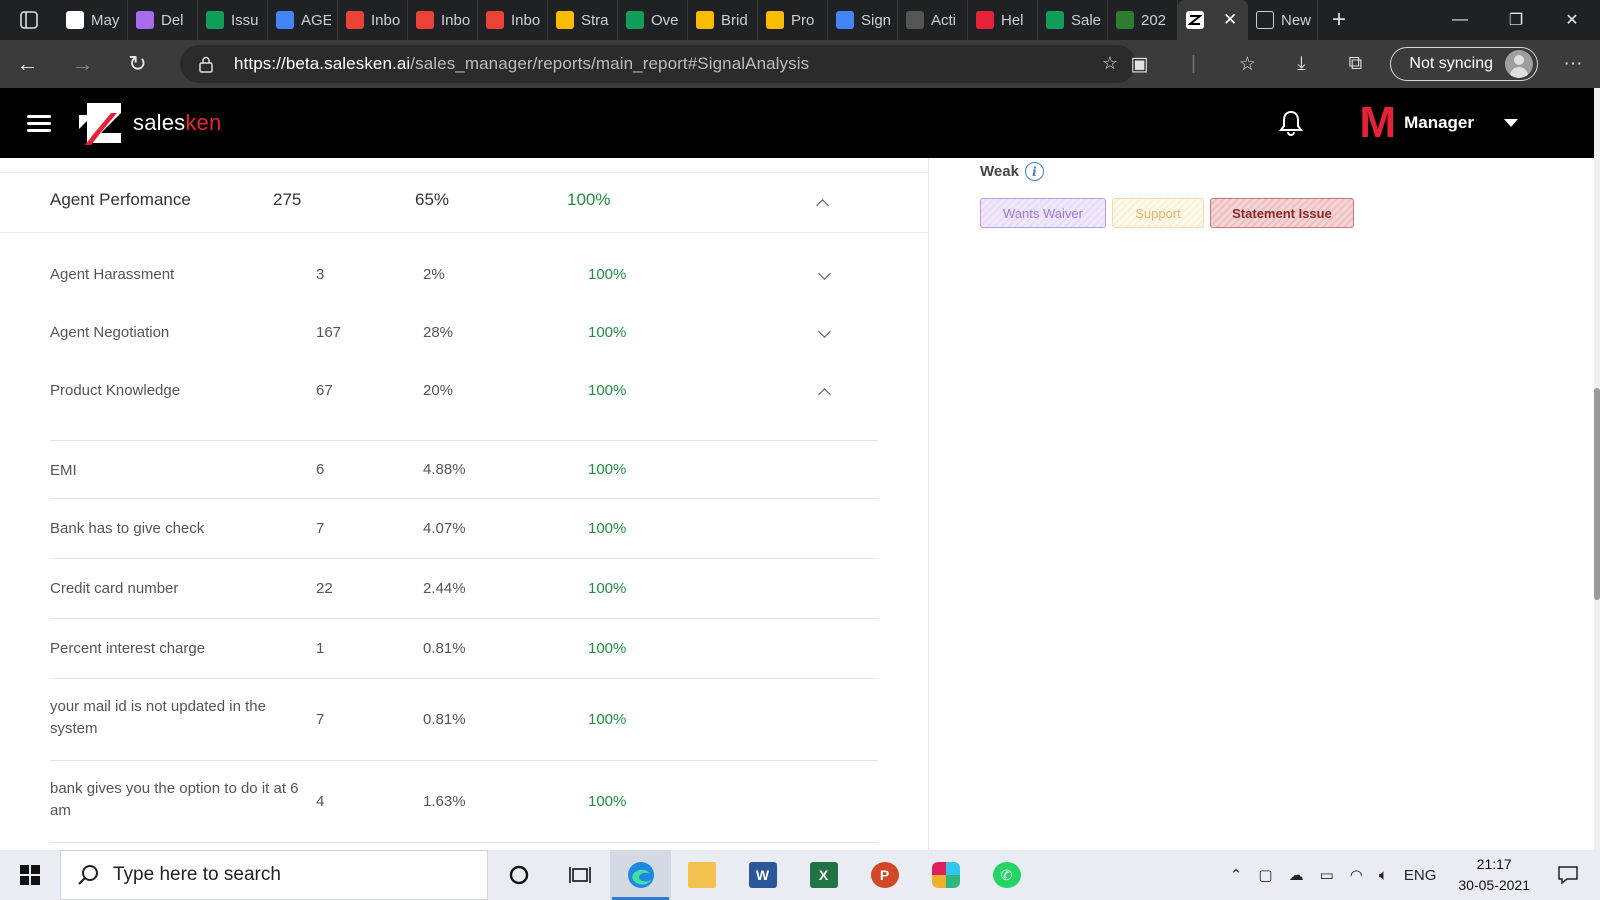 This screenshot has height=900, width=1600. What do you see at coordinates (495, 20) in the screenshot?
I see `gmail-icon` at bounding box center [495, 20].